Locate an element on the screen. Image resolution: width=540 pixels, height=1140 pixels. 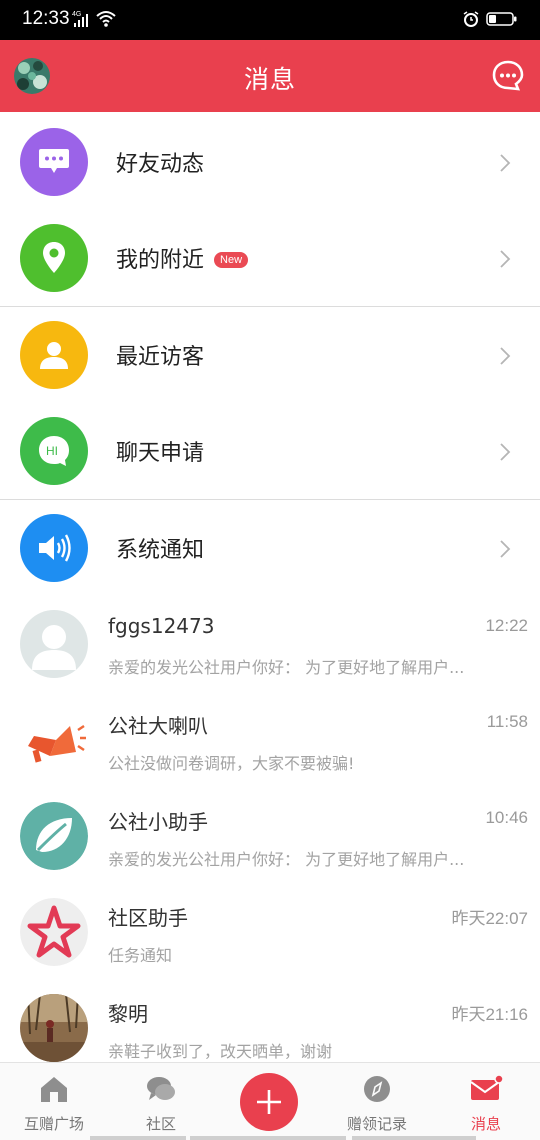
megaphone-icon is located at coordinates (54, 740).